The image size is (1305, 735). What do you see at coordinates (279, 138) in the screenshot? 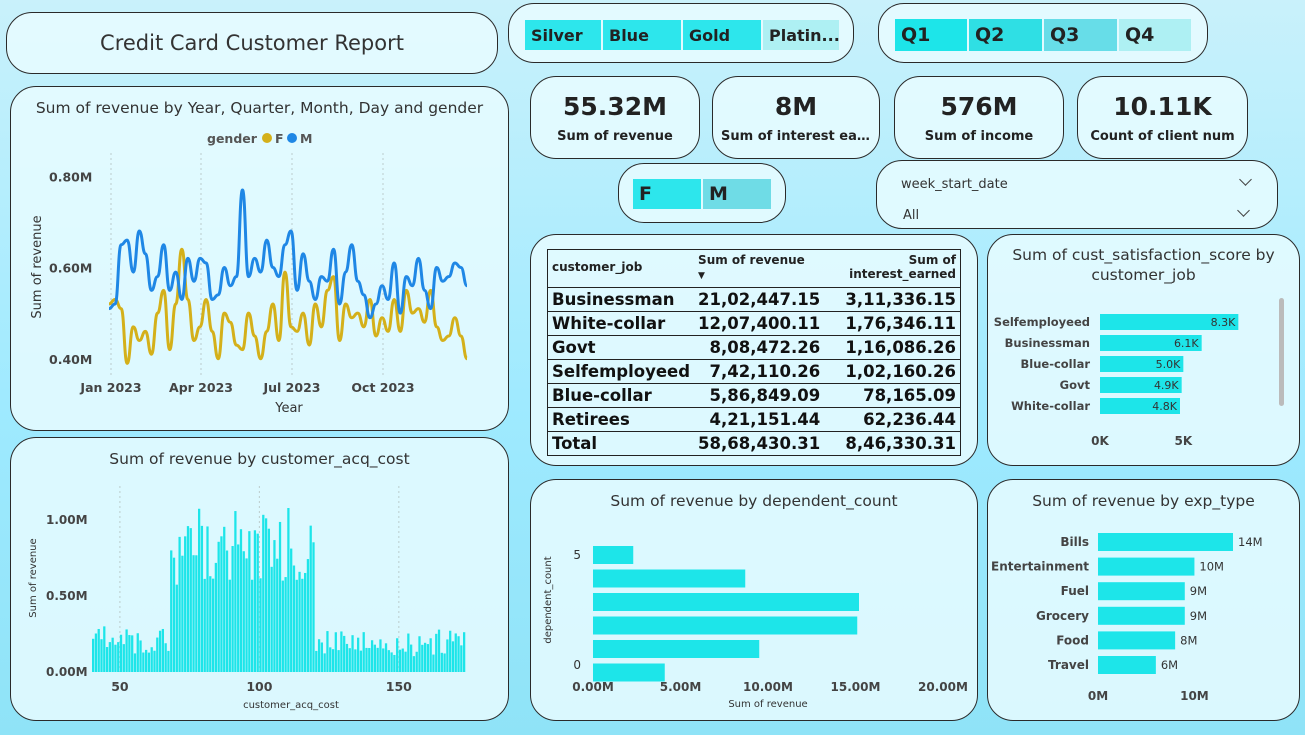
I see `legend-label-f: F` at bounding box center [279, 138].